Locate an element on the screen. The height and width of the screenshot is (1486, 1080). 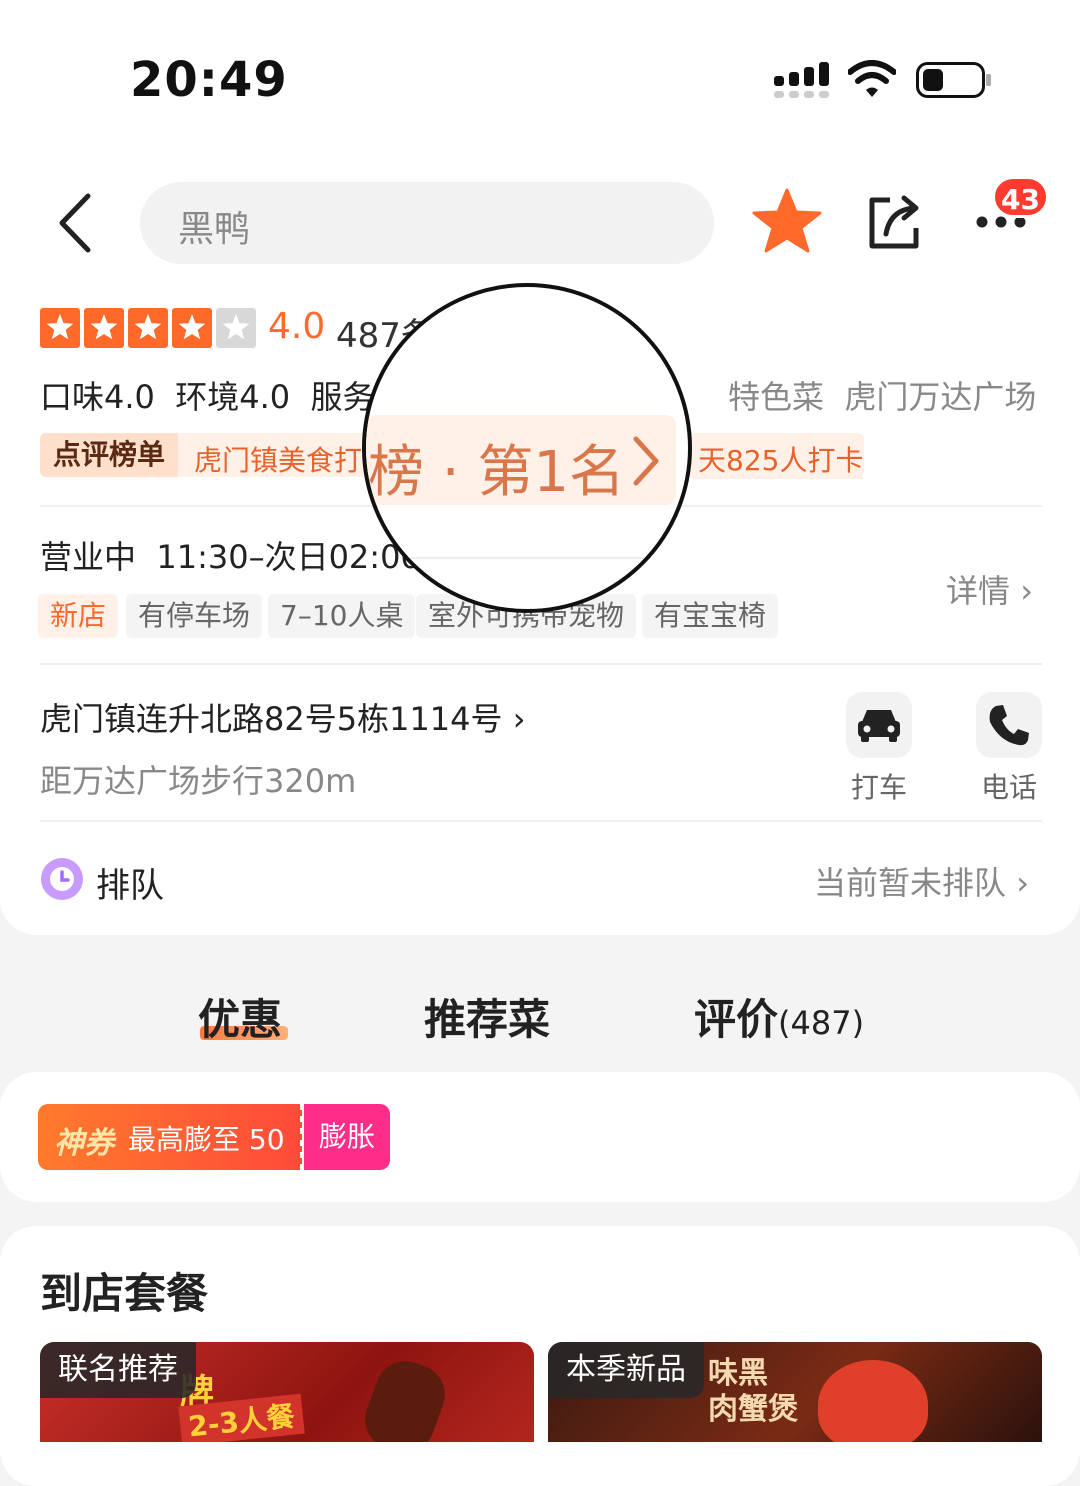
phone-label: 电话 is located at coordinates (1008, 787).